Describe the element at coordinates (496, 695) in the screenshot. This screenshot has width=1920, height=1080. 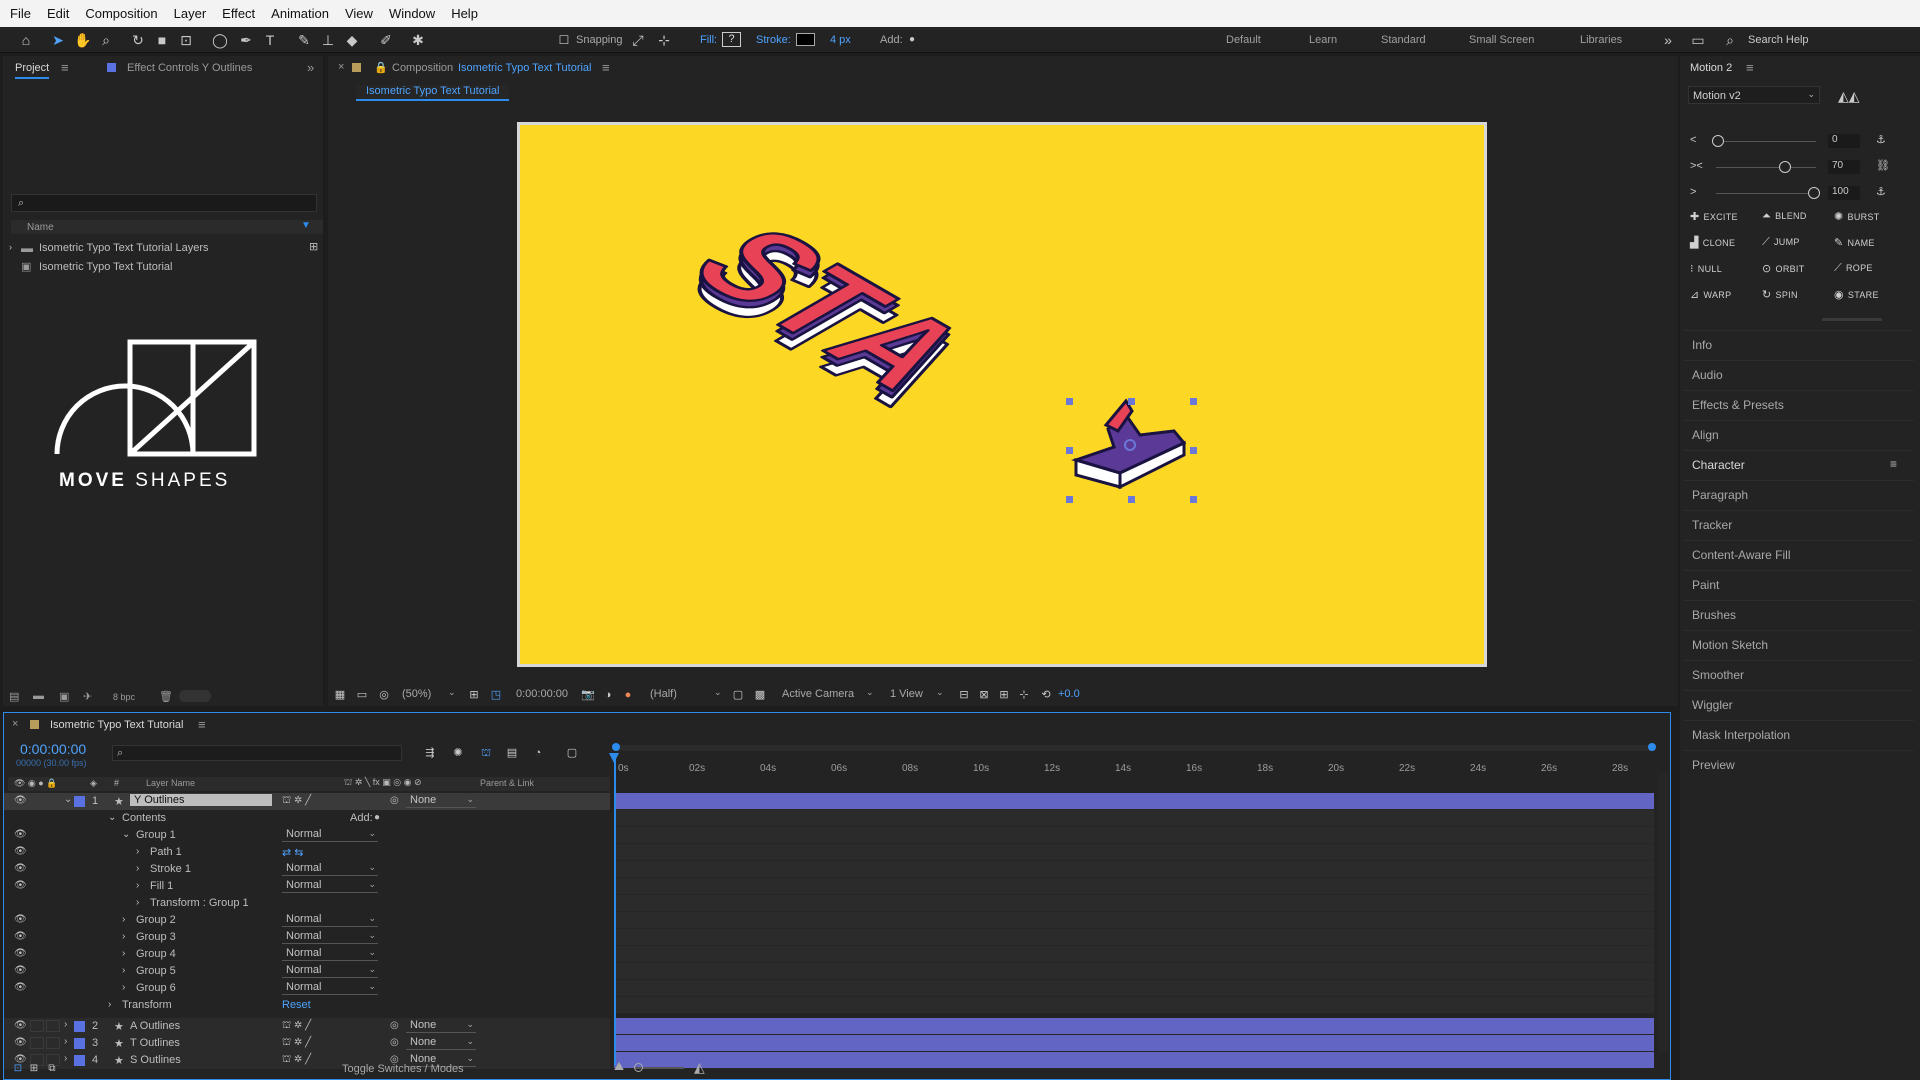
I see `mask-visibility-icon: ◳` at that location.